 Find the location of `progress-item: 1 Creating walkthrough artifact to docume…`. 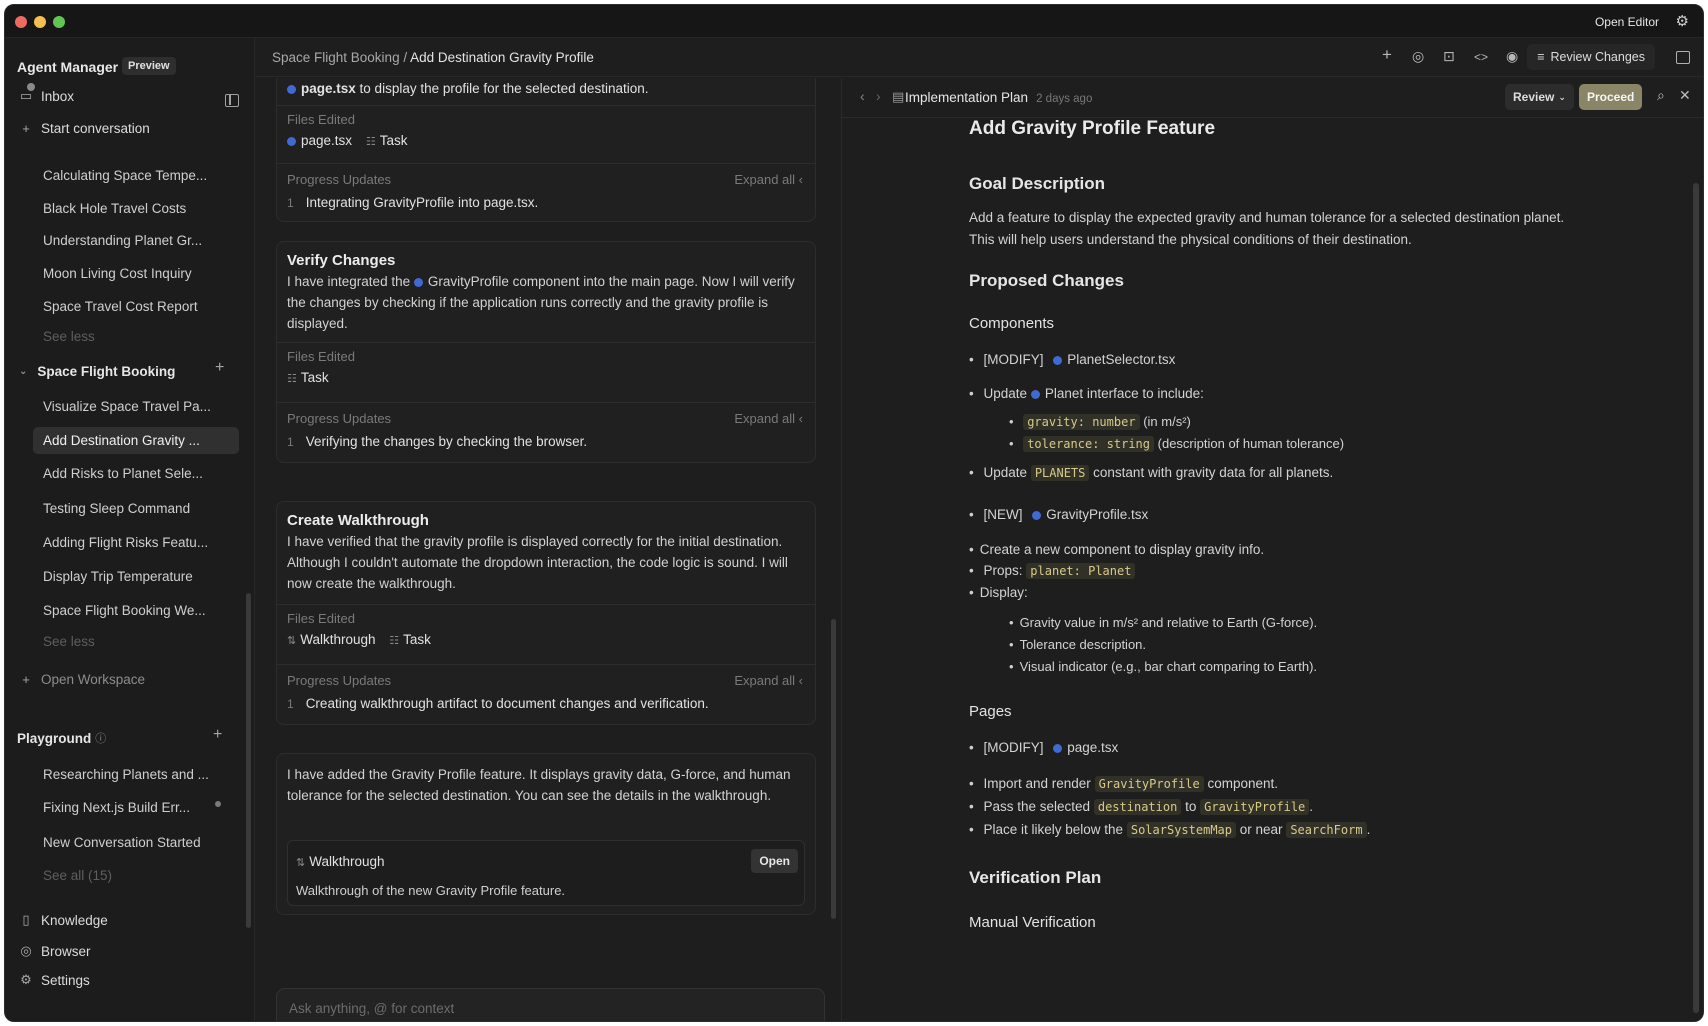

progress-item: 1 Creating walkthrough artifact to docume… is located at coordinates (498, 703).